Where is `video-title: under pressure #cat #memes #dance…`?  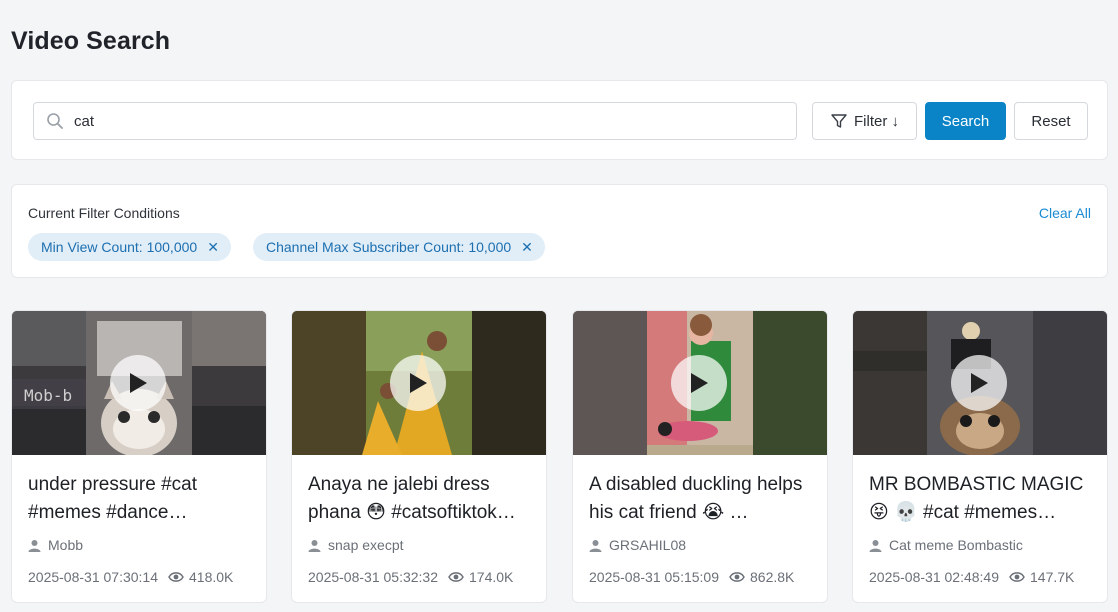
video-title: under pressure #cat #memes #dance… is located at coordinates (141, 499).